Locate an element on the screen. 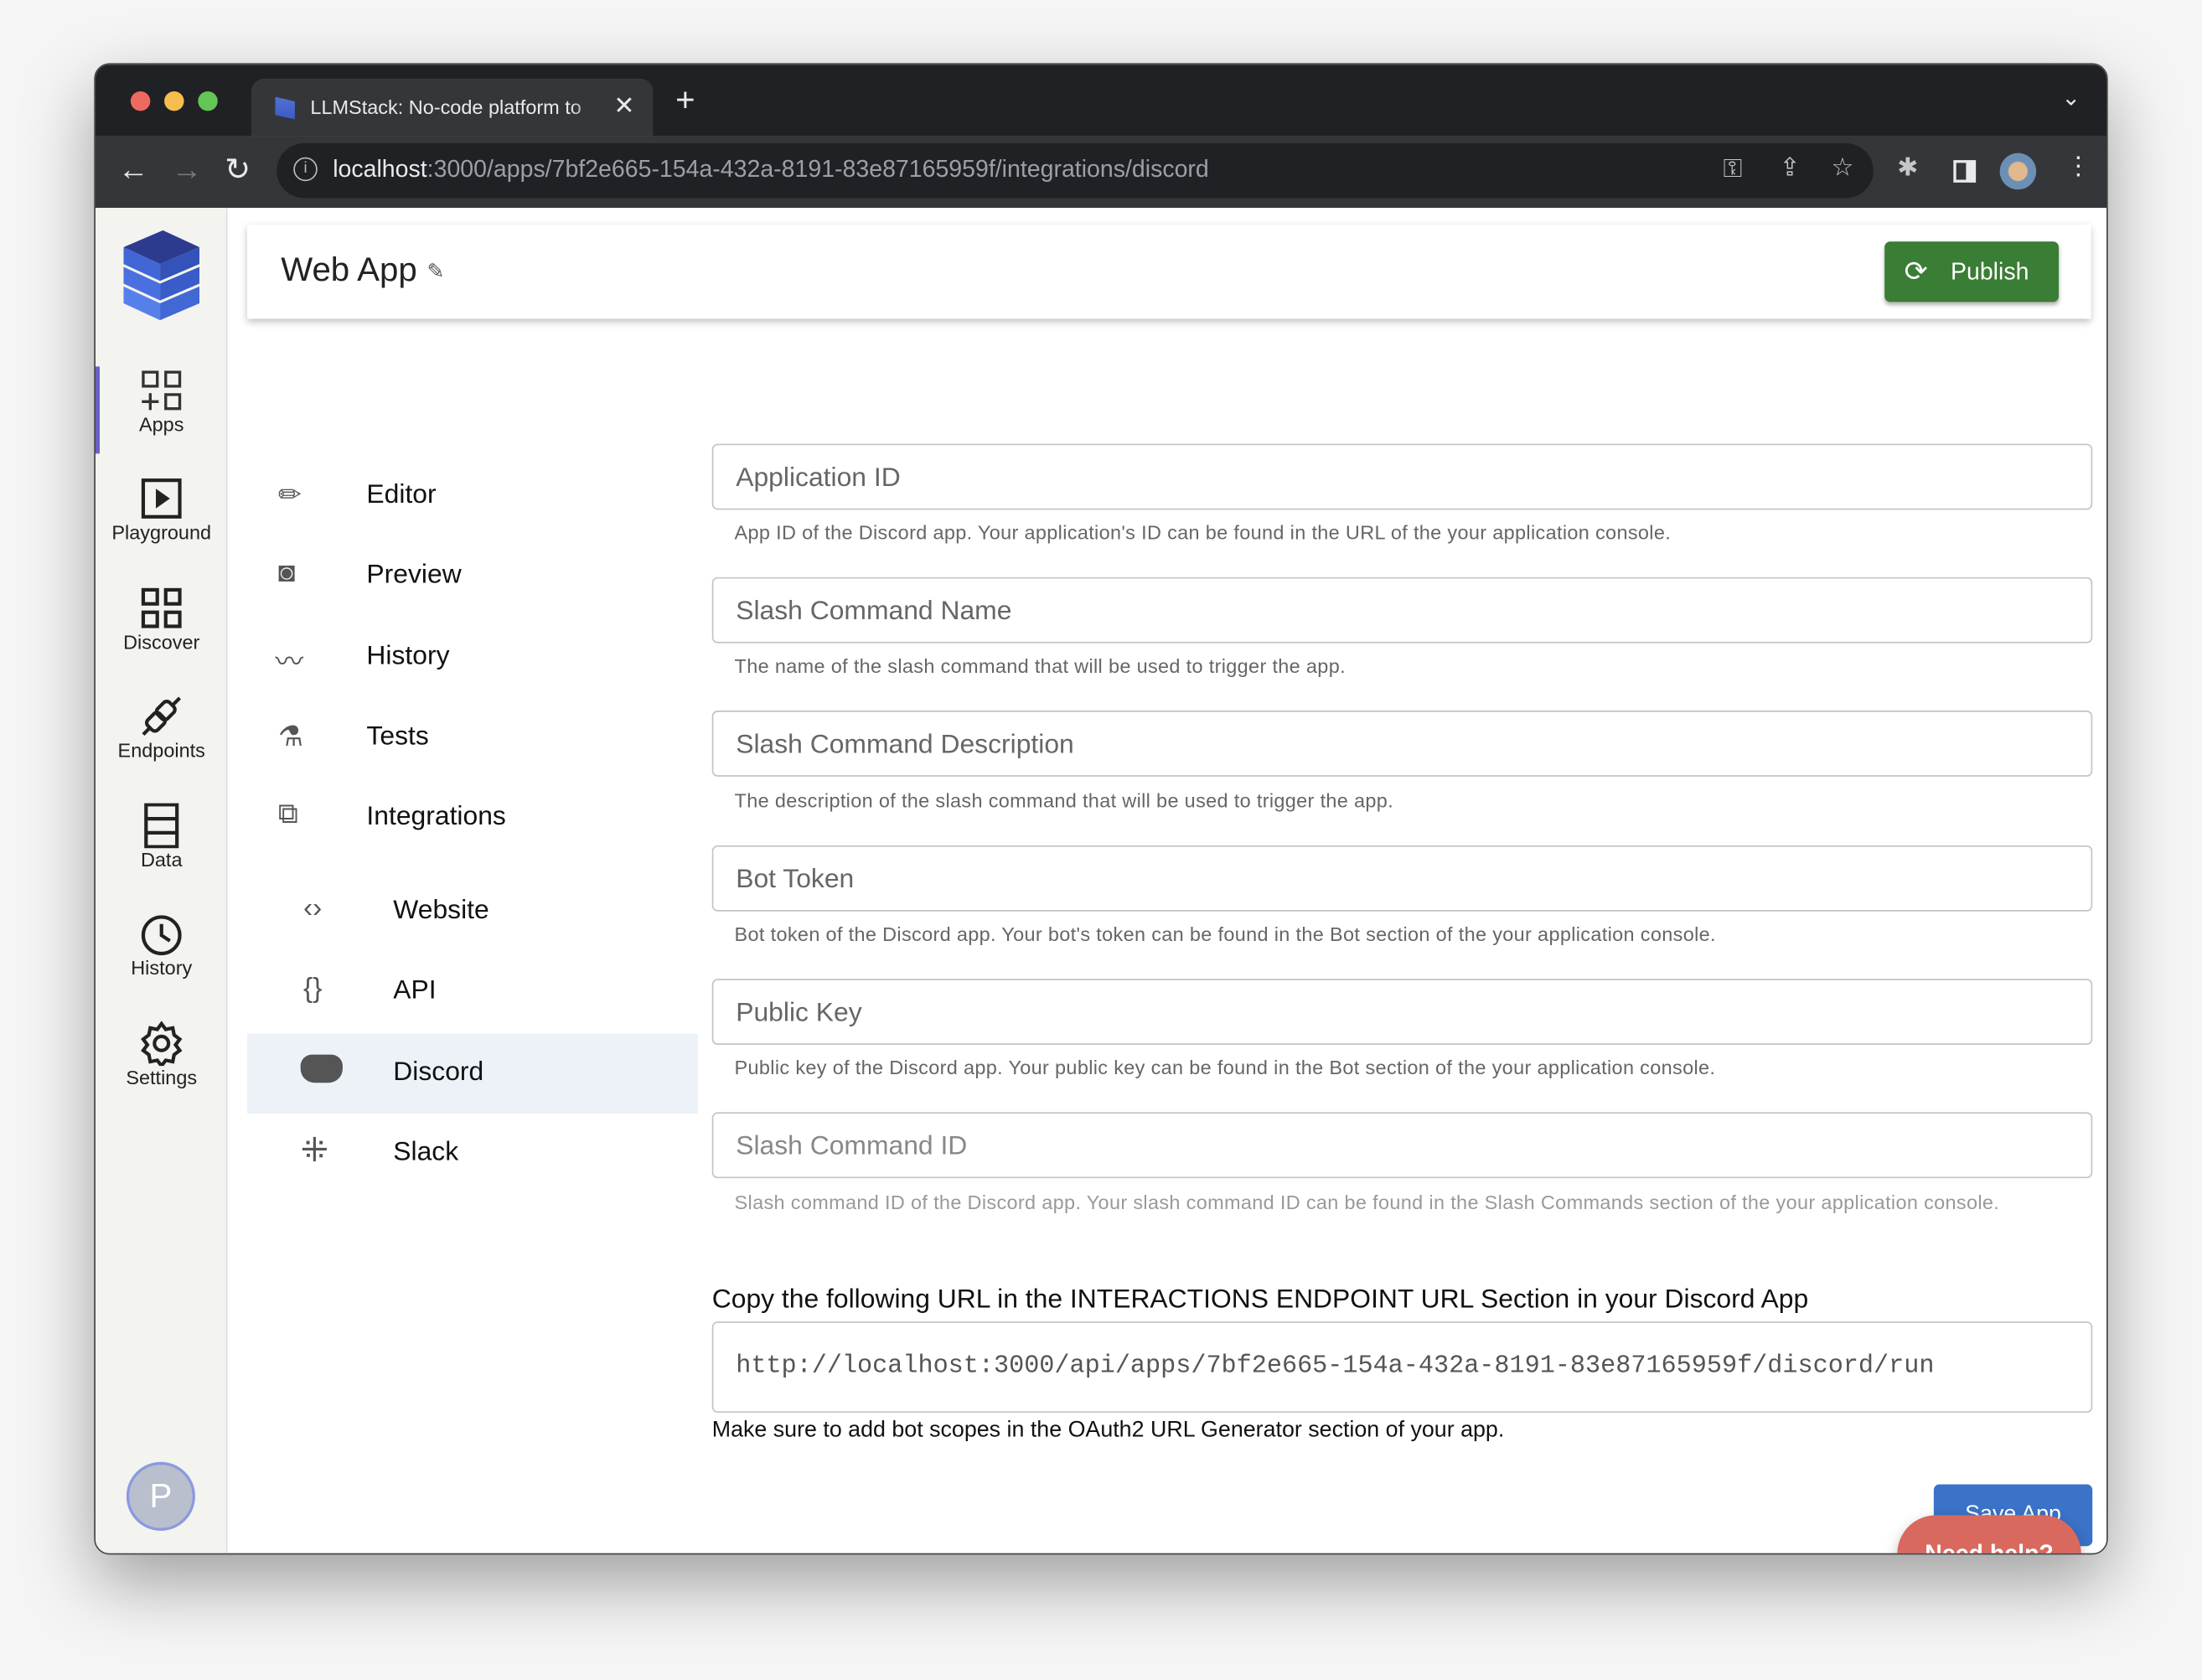 The image size is (2202, 1680). sidebar-item-history: History is located at coordinates (162, 945).